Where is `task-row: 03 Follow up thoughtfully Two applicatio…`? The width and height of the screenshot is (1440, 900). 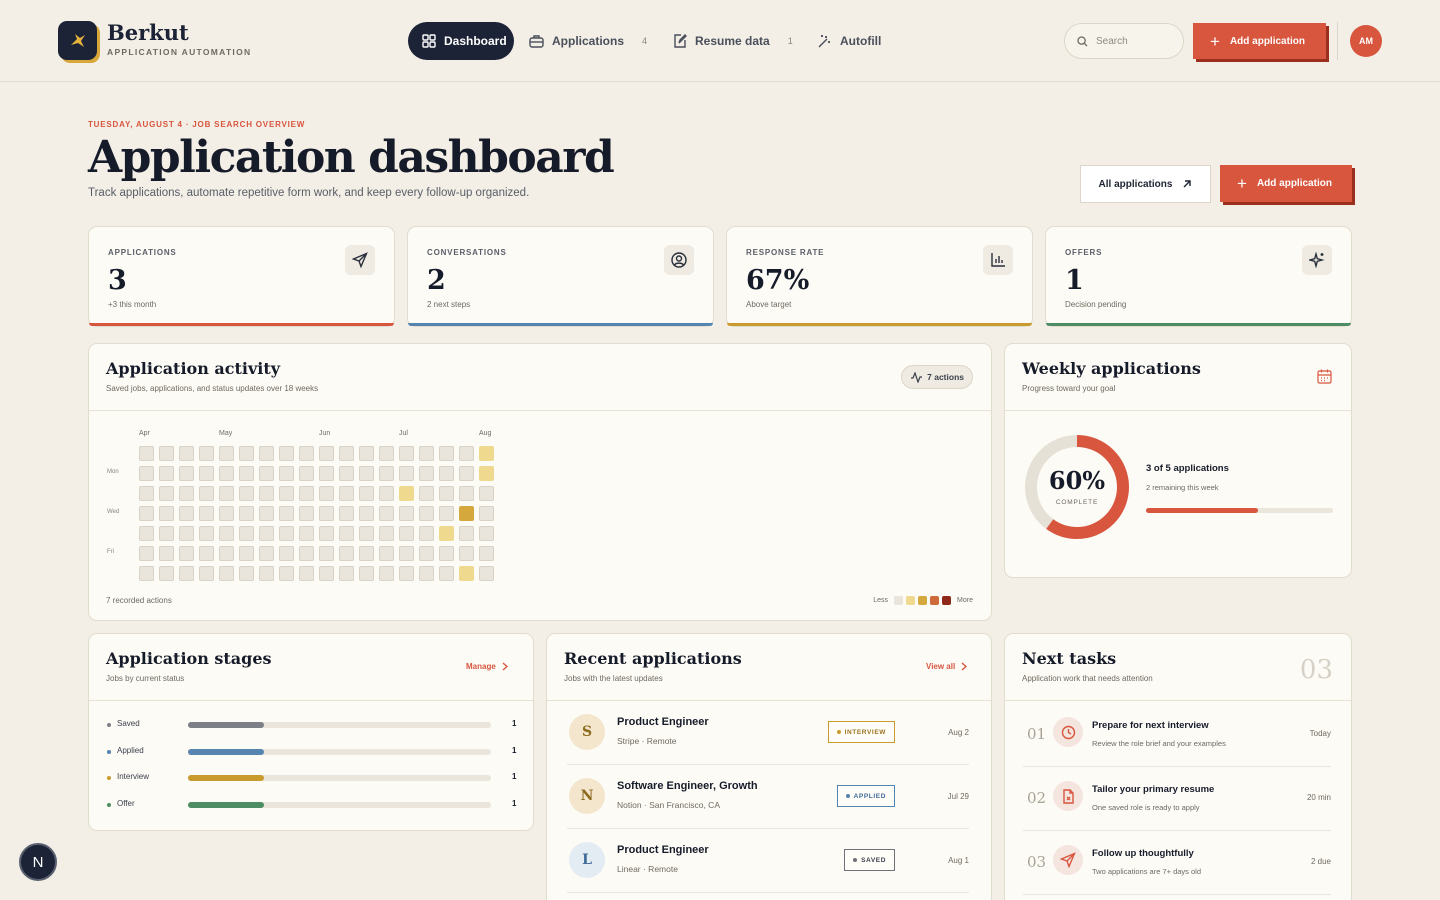 task-row: 03 Follow up thoughtfully Two applicatio… is located at coordinates (1177, 863).